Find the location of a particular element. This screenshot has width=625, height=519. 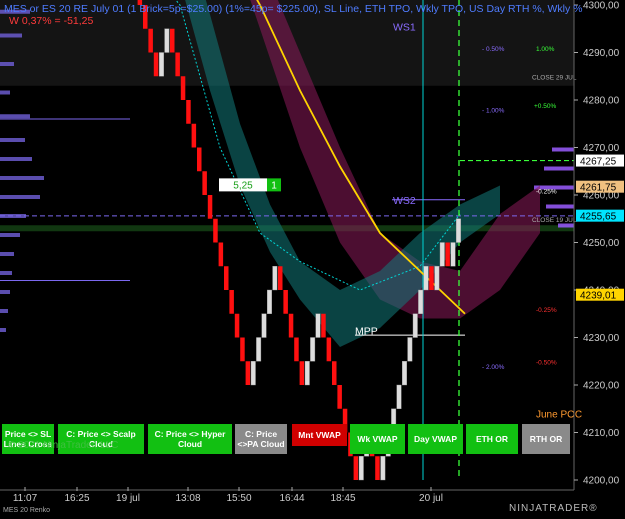

level-label-ws2: WS2 is located at coordinates (404, 201).